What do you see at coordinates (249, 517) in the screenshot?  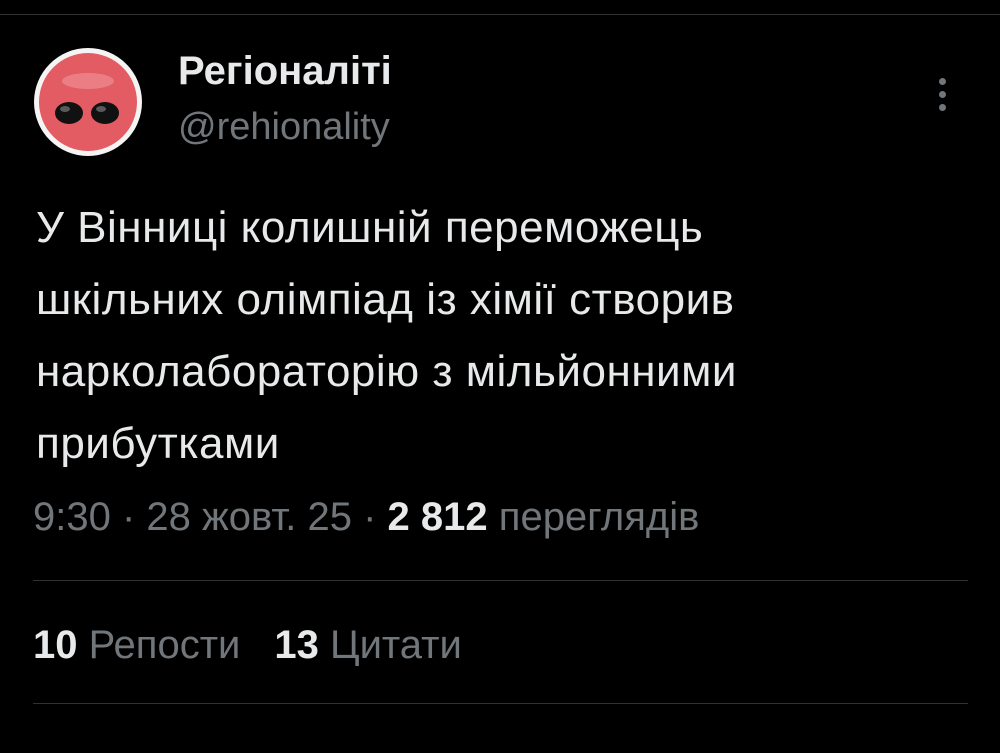 I see `tweet-date: 28 жовт. 25` at bounding box center [249, 517].